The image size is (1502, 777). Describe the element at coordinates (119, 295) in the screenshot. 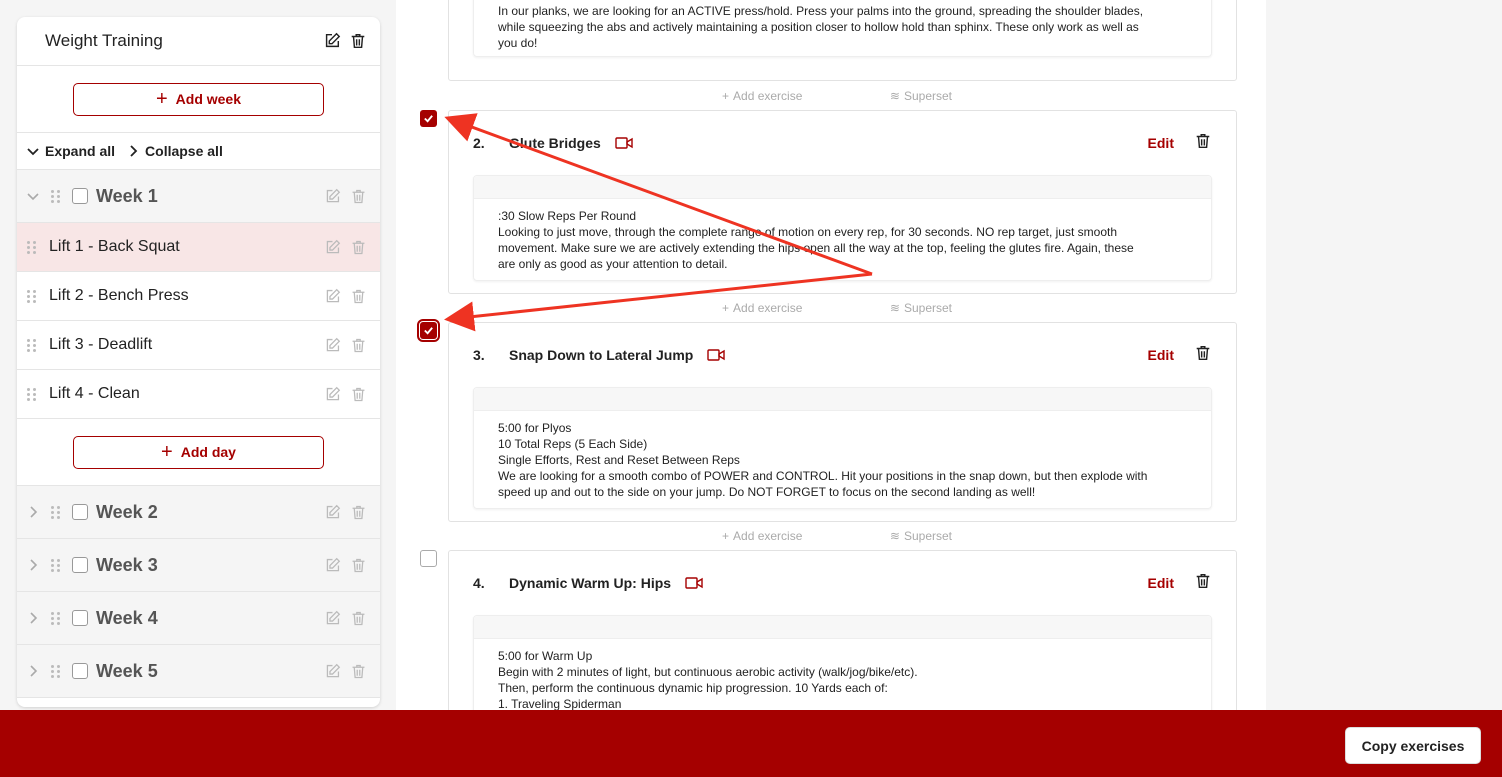

I see `day-label: Lift 2 - Bench Press` at that location.